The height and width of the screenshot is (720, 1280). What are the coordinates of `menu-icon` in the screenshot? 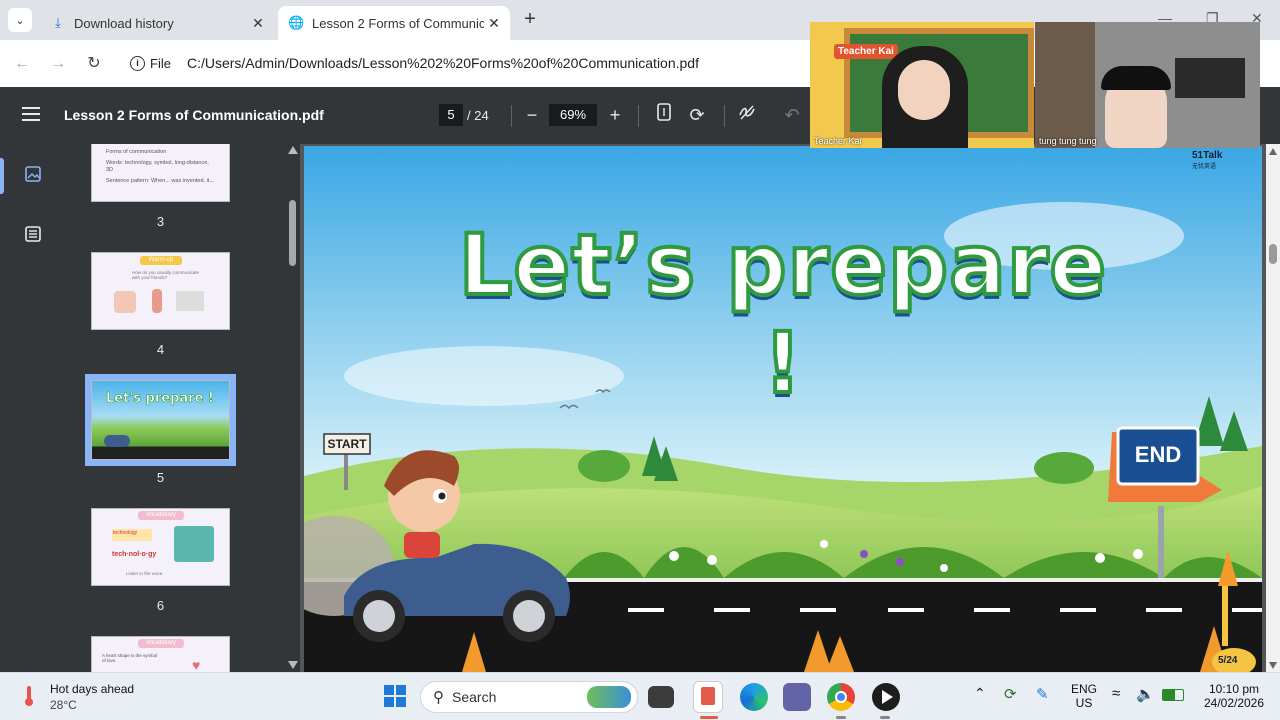 It's located at (31, 116).